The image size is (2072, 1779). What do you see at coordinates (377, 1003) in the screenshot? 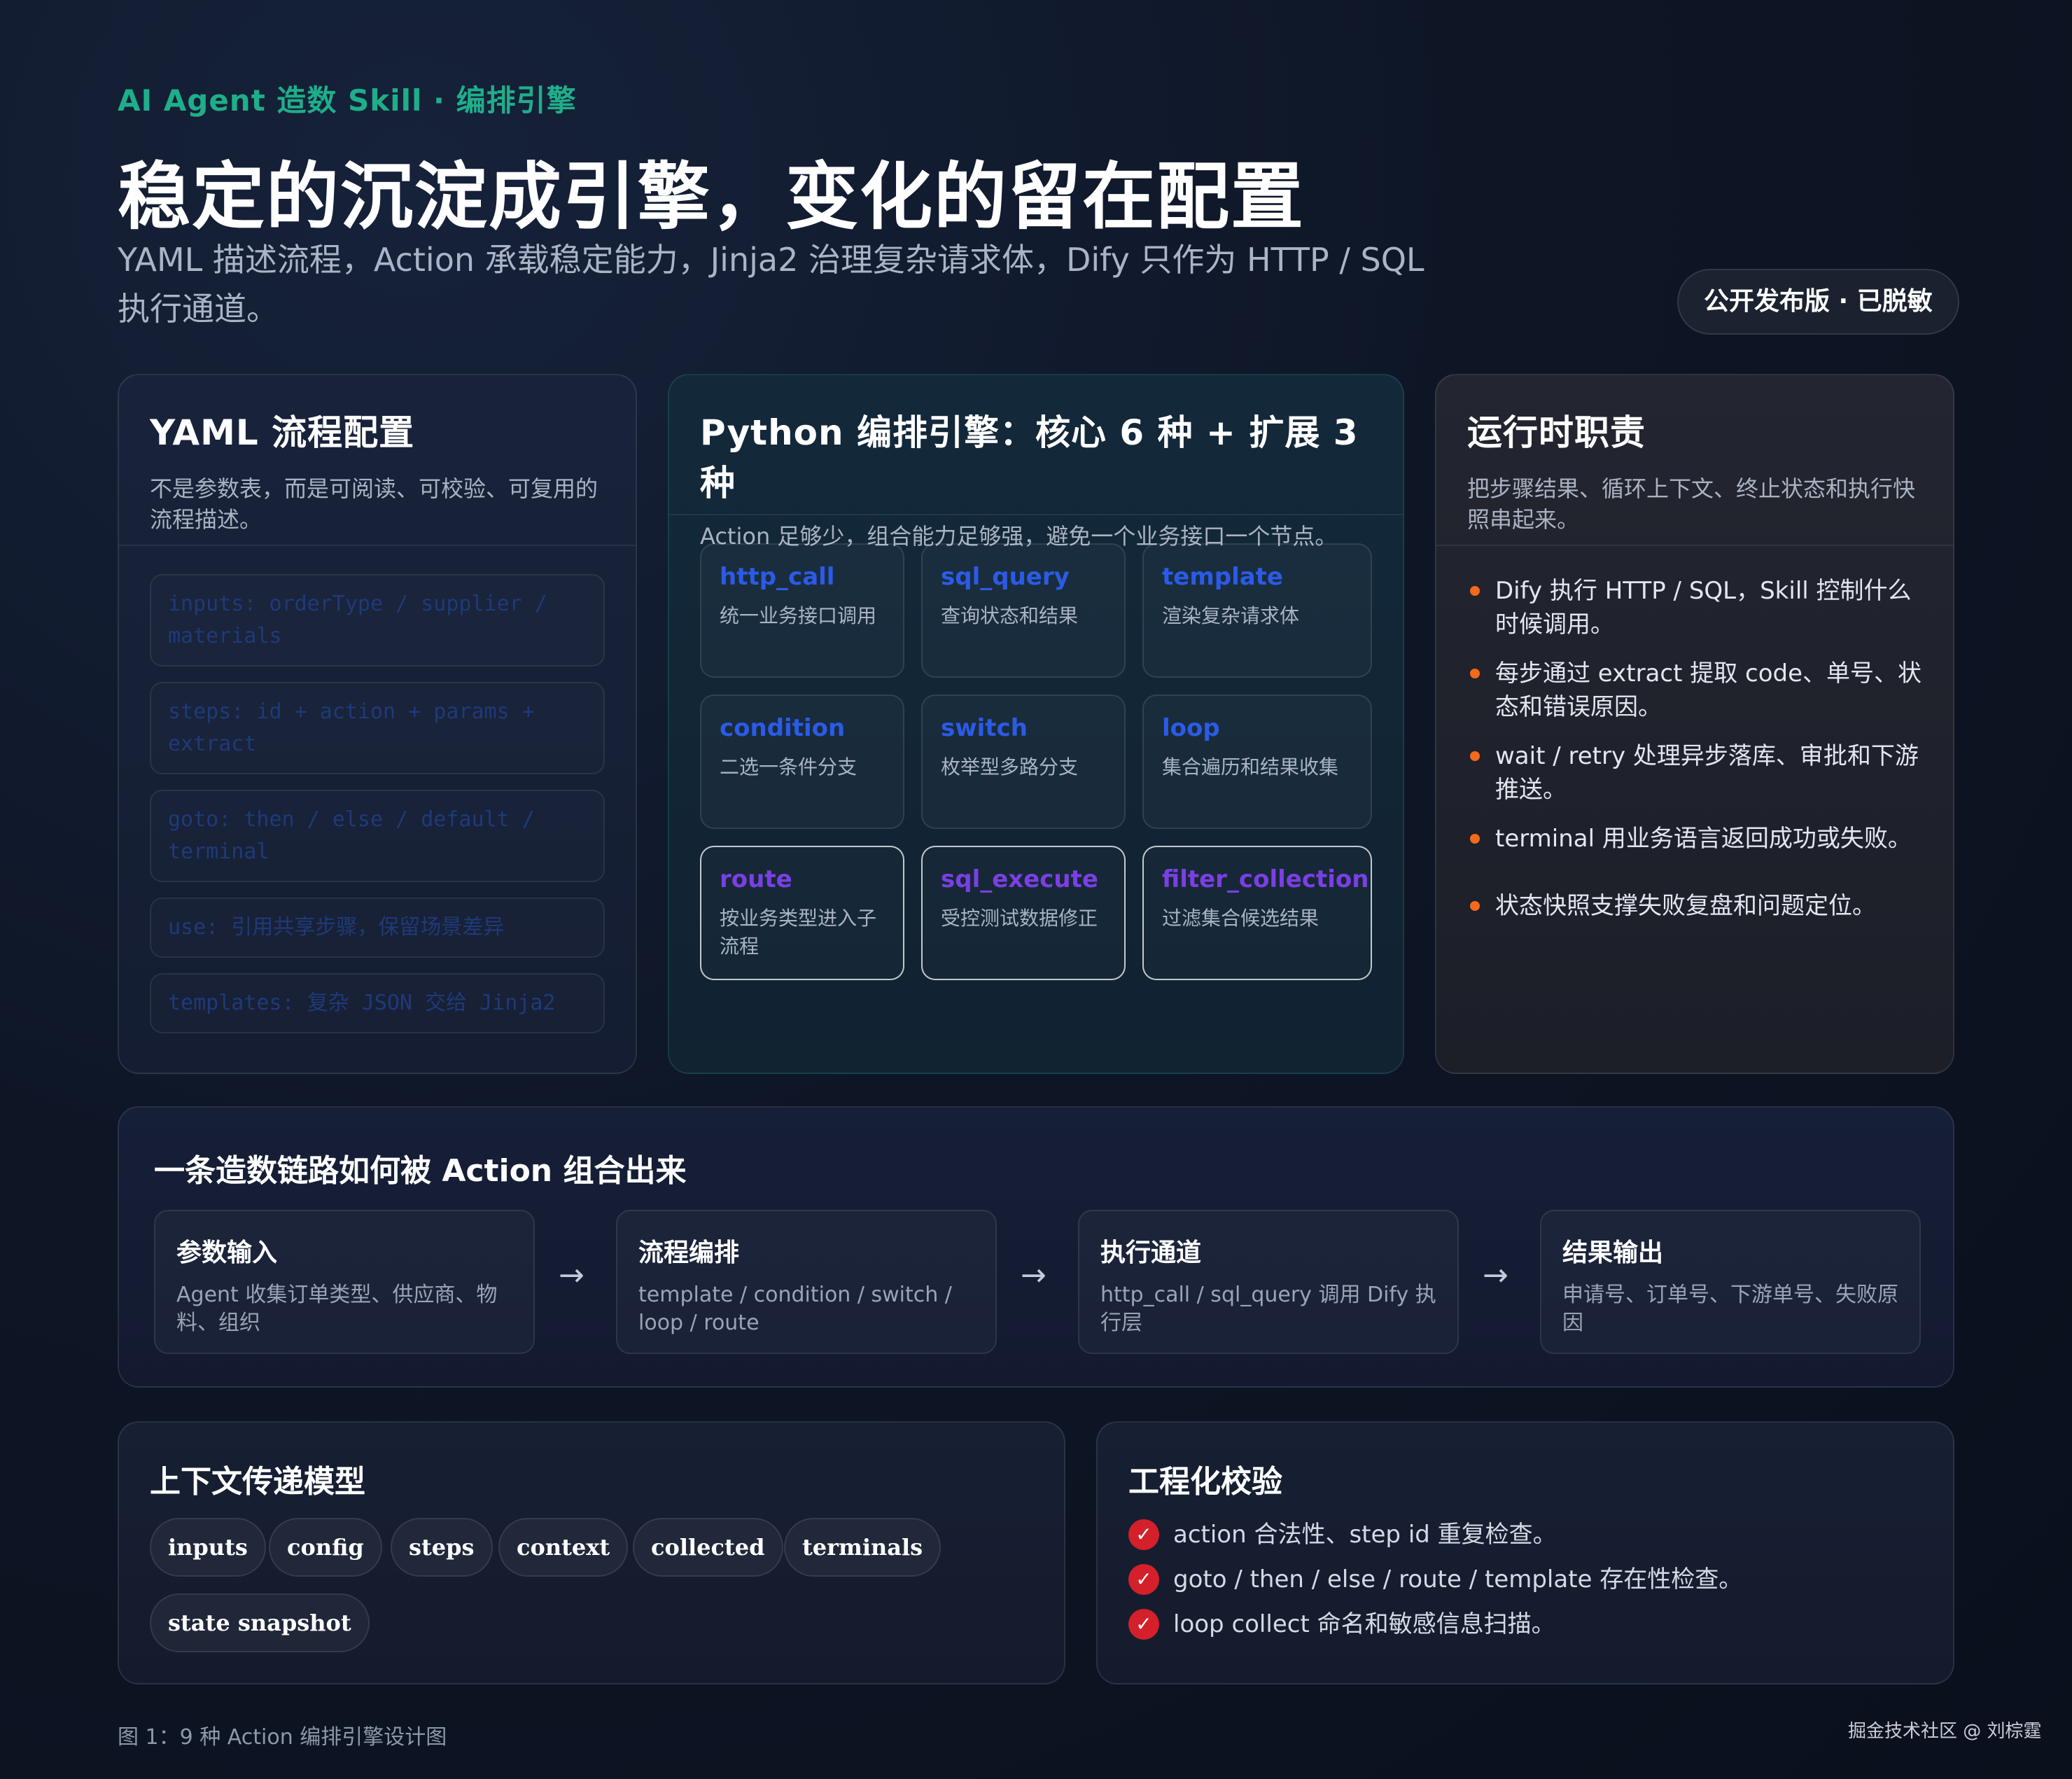
I see `yaml-item-templates: templates: 复杂 JSON 交给 Jinja2` at bounding box center [377, 1003].